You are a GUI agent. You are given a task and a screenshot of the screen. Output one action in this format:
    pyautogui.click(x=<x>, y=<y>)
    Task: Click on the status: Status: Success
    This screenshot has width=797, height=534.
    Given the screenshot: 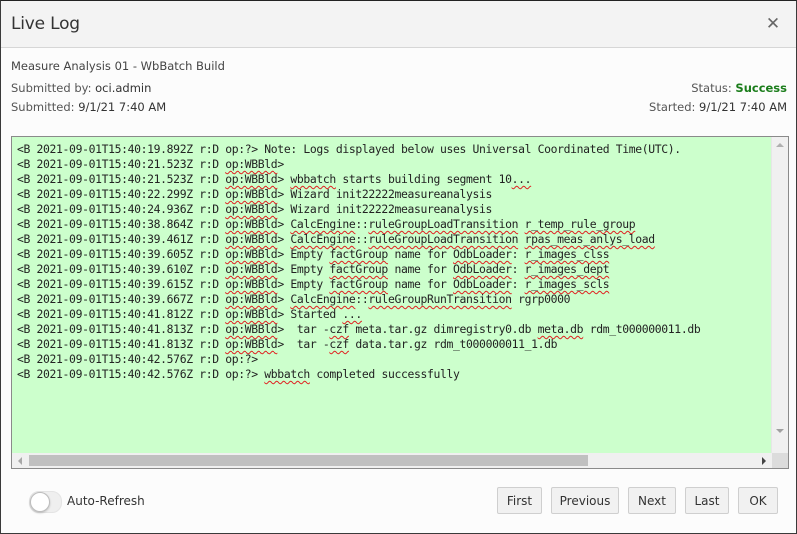 What is the action you would take?
    pyautogui.click(x=739, y=88)
    